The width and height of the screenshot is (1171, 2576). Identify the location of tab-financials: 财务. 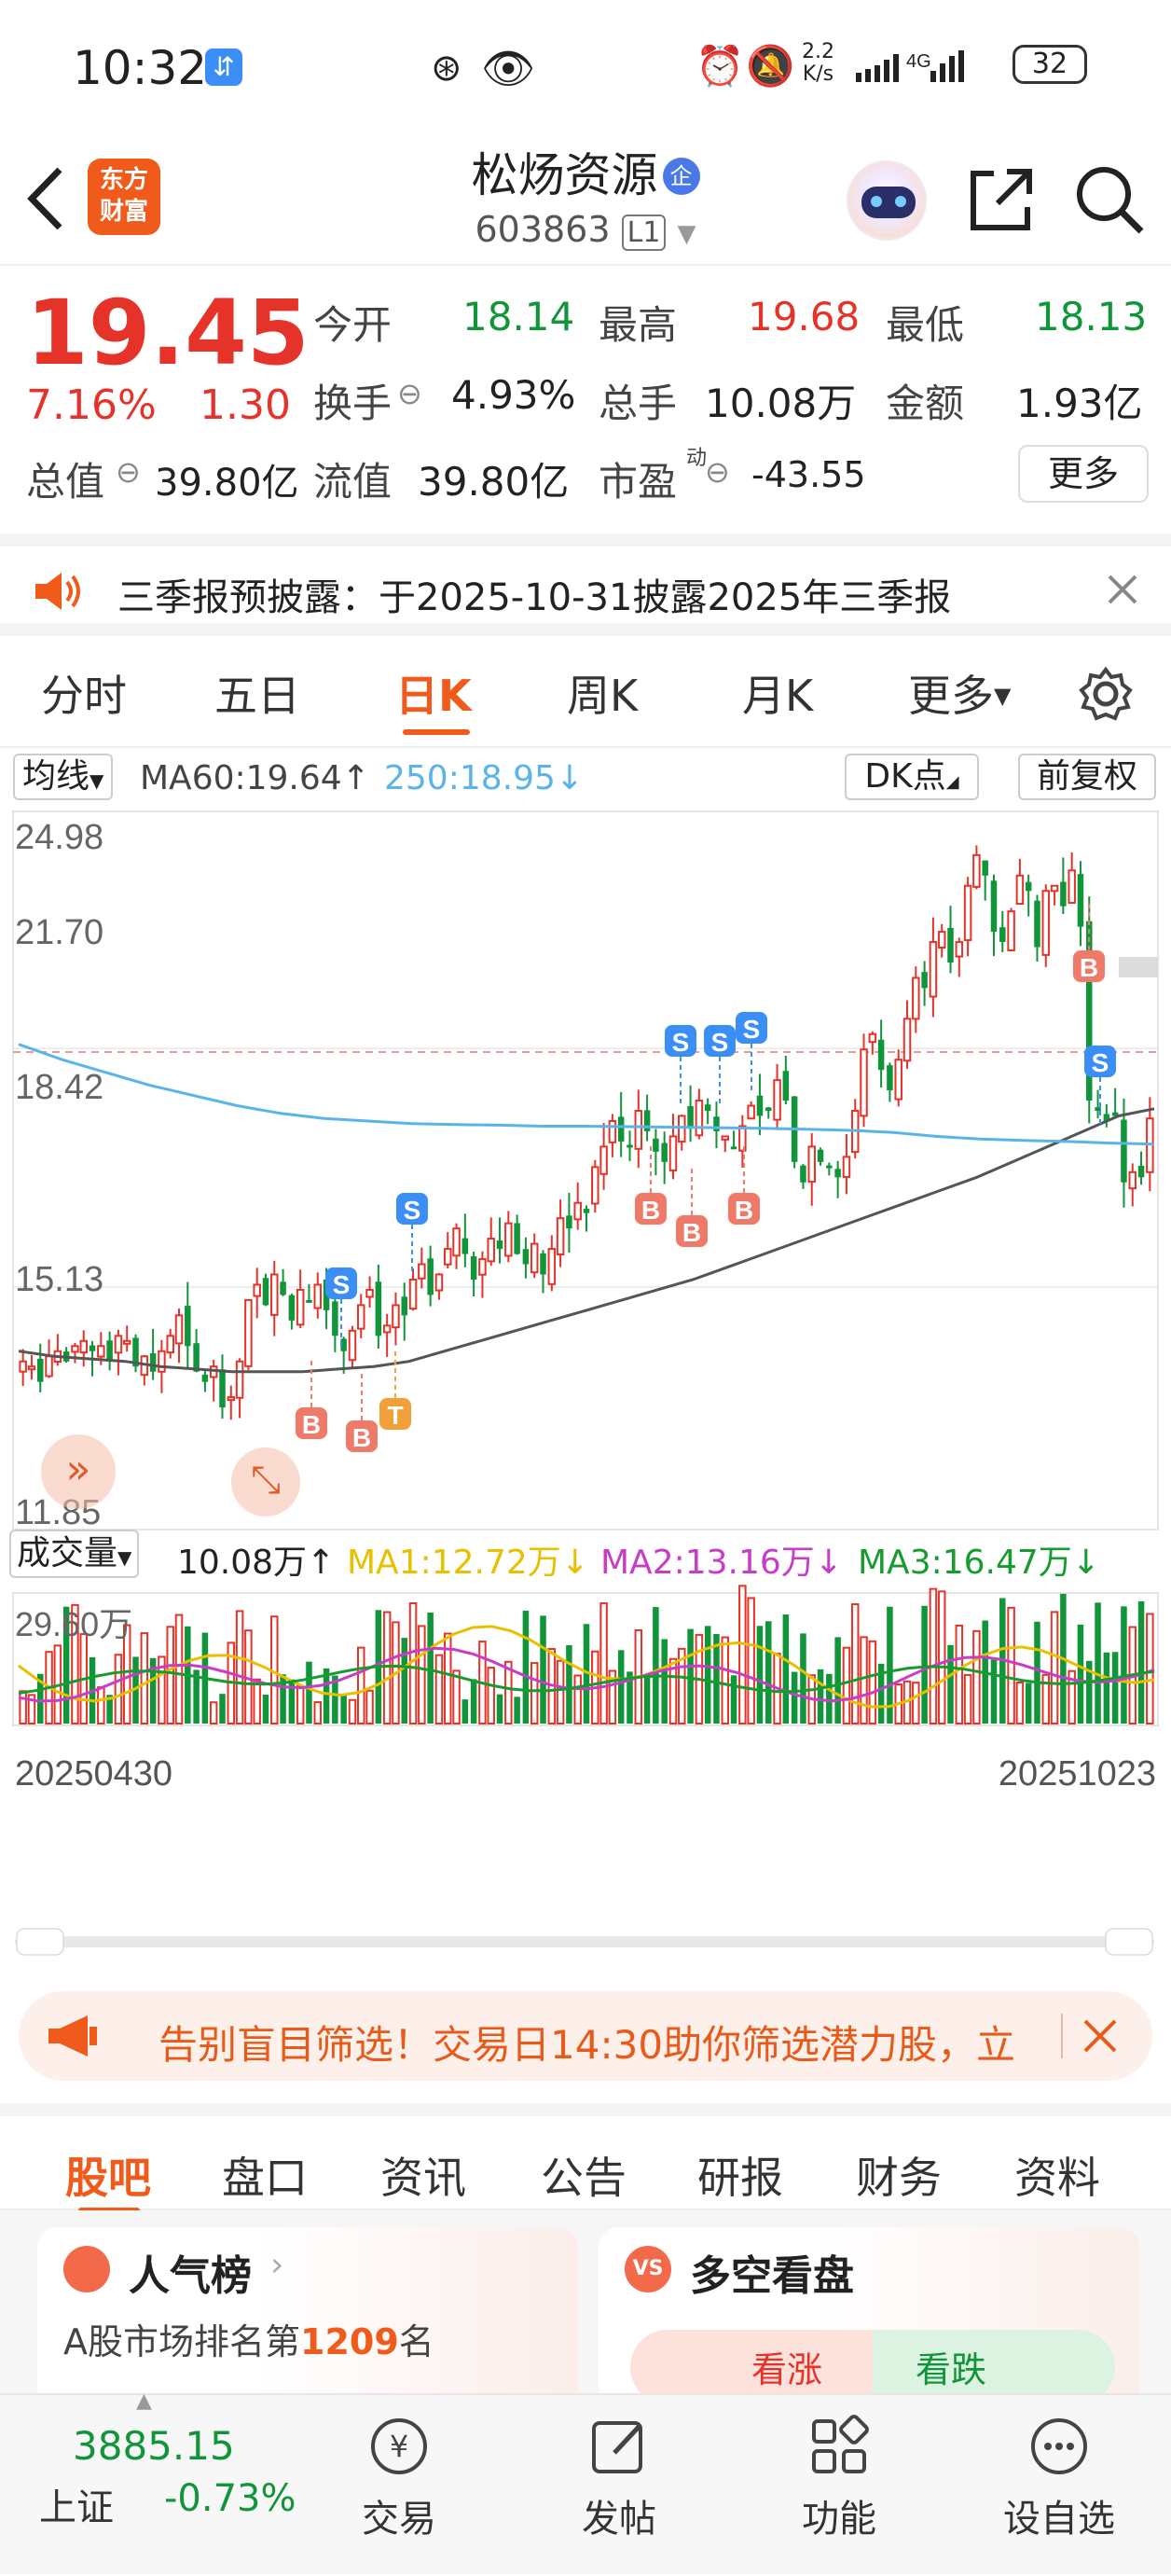
(899, 2175).